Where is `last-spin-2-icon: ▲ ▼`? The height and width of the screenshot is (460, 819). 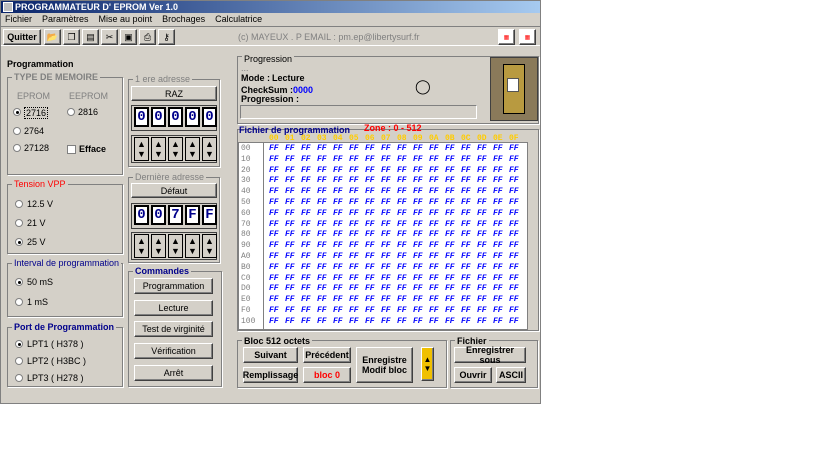
last-spin-2-icon: ▲ ▼ is located at coordinates (175, 246).